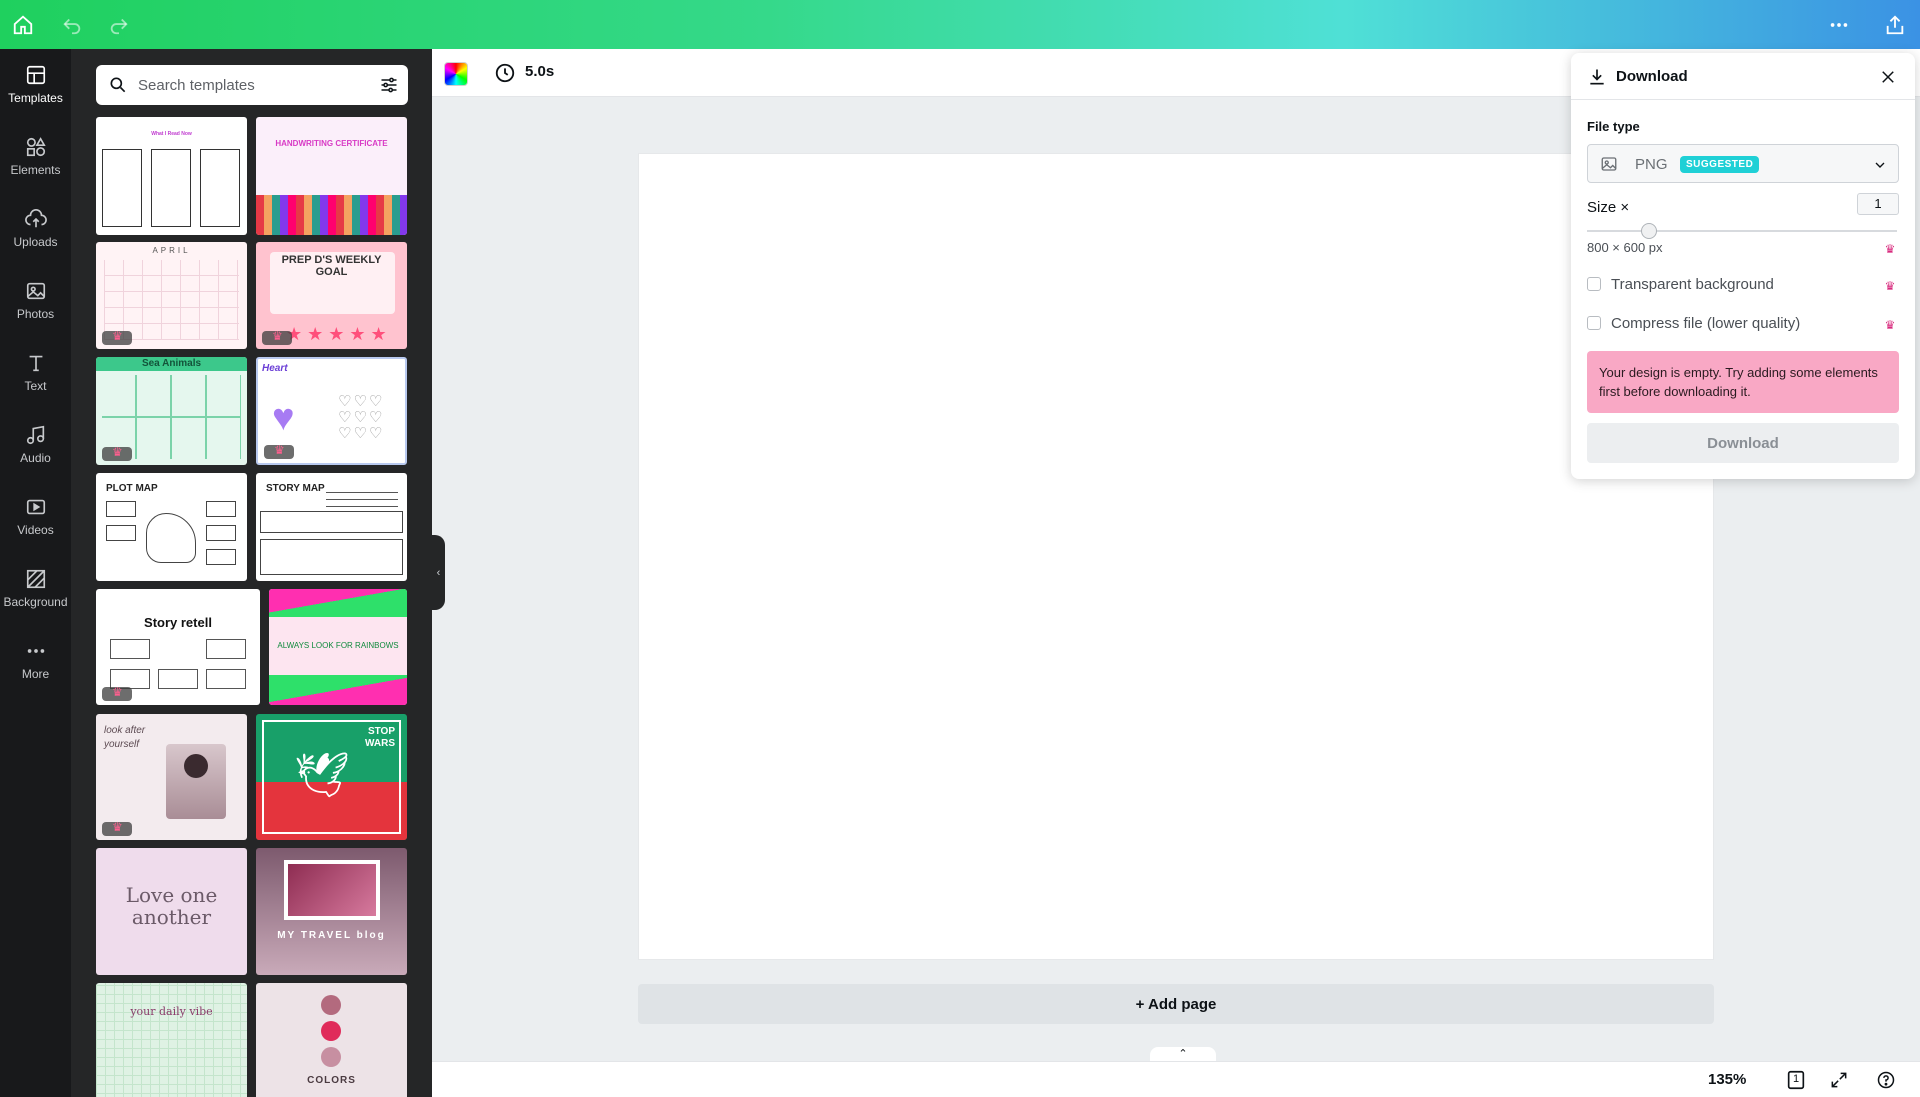 The width and height of the screenshot is (1920, 1097). I want to click on undo-button, so click(72, 25).